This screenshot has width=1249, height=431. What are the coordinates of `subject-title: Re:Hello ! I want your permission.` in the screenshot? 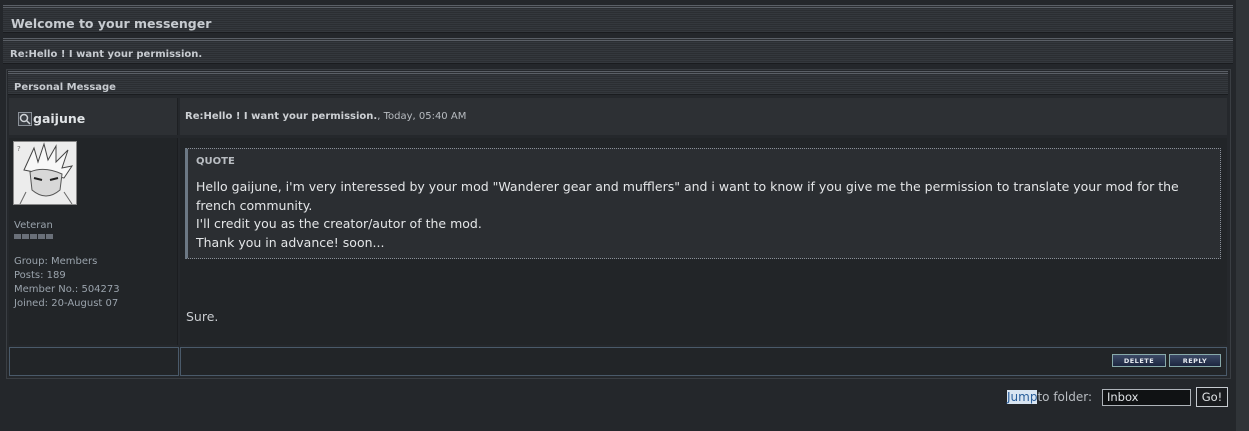 It's located at (106, 54).